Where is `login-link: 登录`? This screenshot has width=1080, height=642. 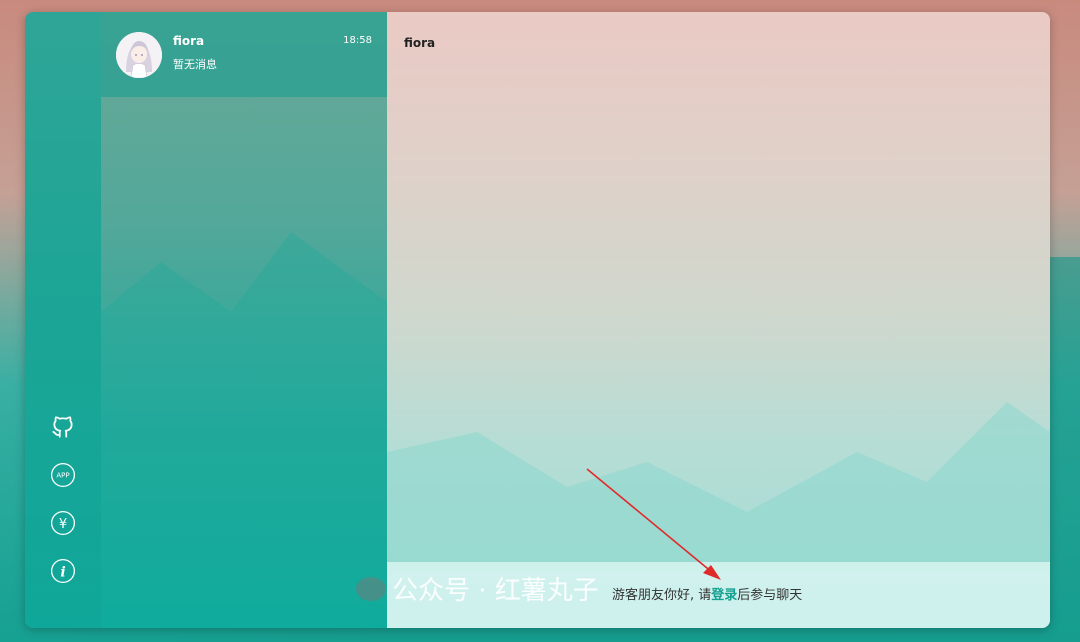 login-link: 登录 is located at coordinates (724, 595).